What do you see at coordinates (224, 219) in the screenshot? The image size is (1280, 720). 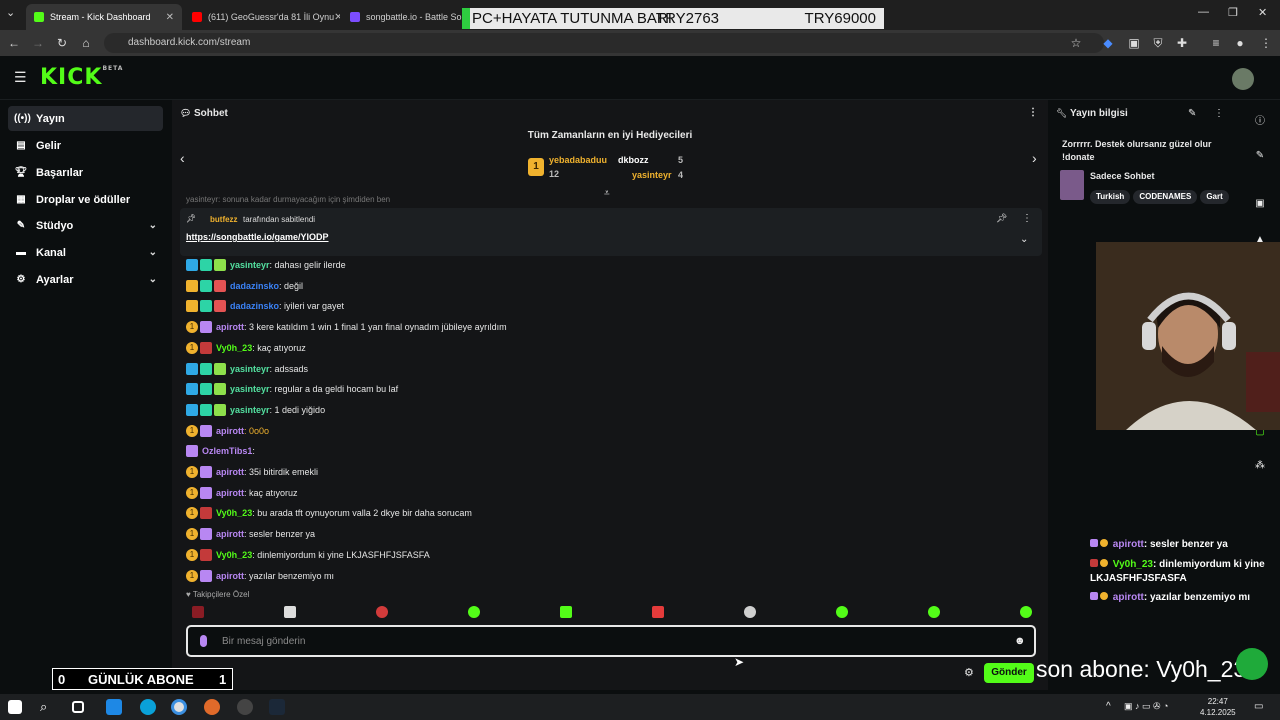 I see `pinned-by-user: butfezz` at bounding box center [224, 219].